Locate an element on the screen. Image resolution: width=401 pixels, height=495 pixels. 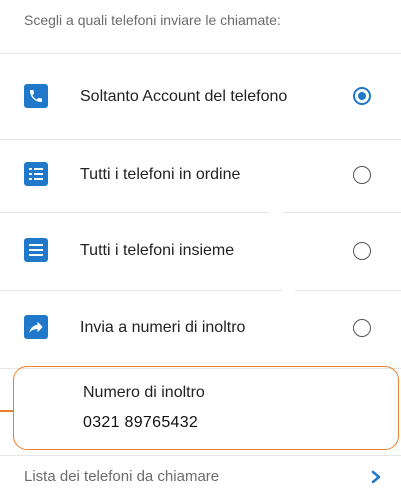
forward-arrow-icon is located at coordinates (36, 327).